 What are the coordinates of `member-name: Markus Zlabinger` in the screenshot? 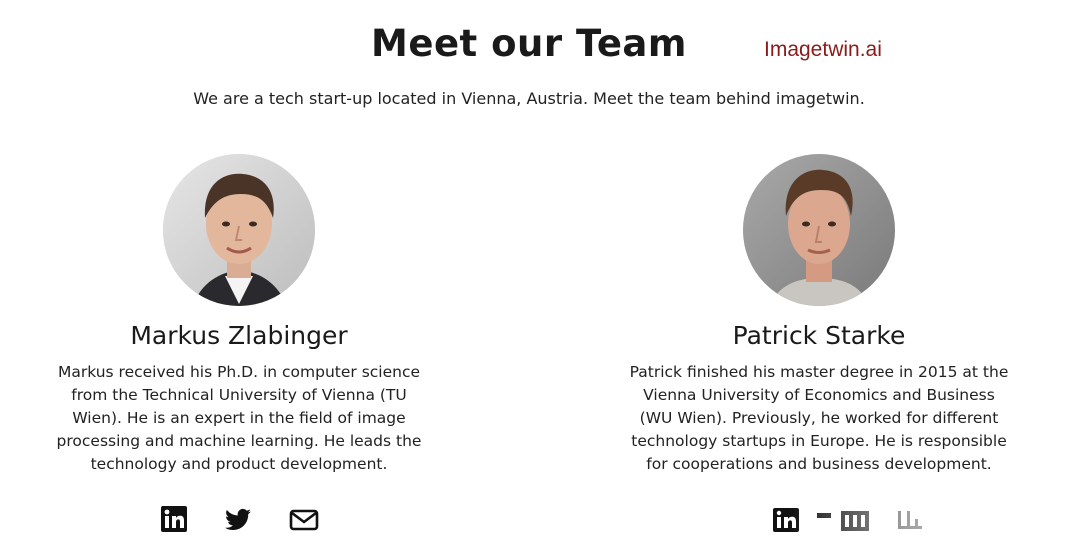 It's located at (239, 335).